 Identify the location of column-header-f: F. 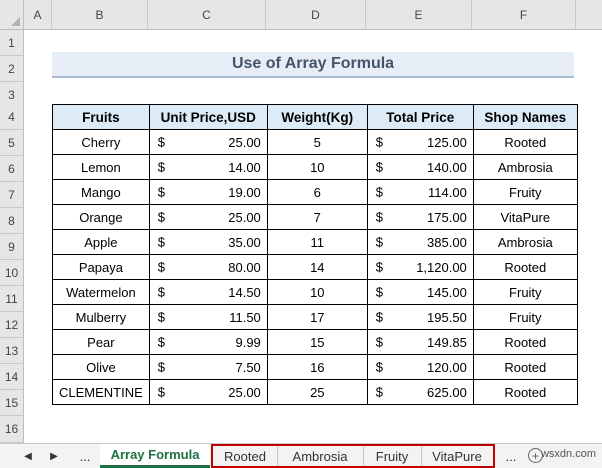
(524, 15).